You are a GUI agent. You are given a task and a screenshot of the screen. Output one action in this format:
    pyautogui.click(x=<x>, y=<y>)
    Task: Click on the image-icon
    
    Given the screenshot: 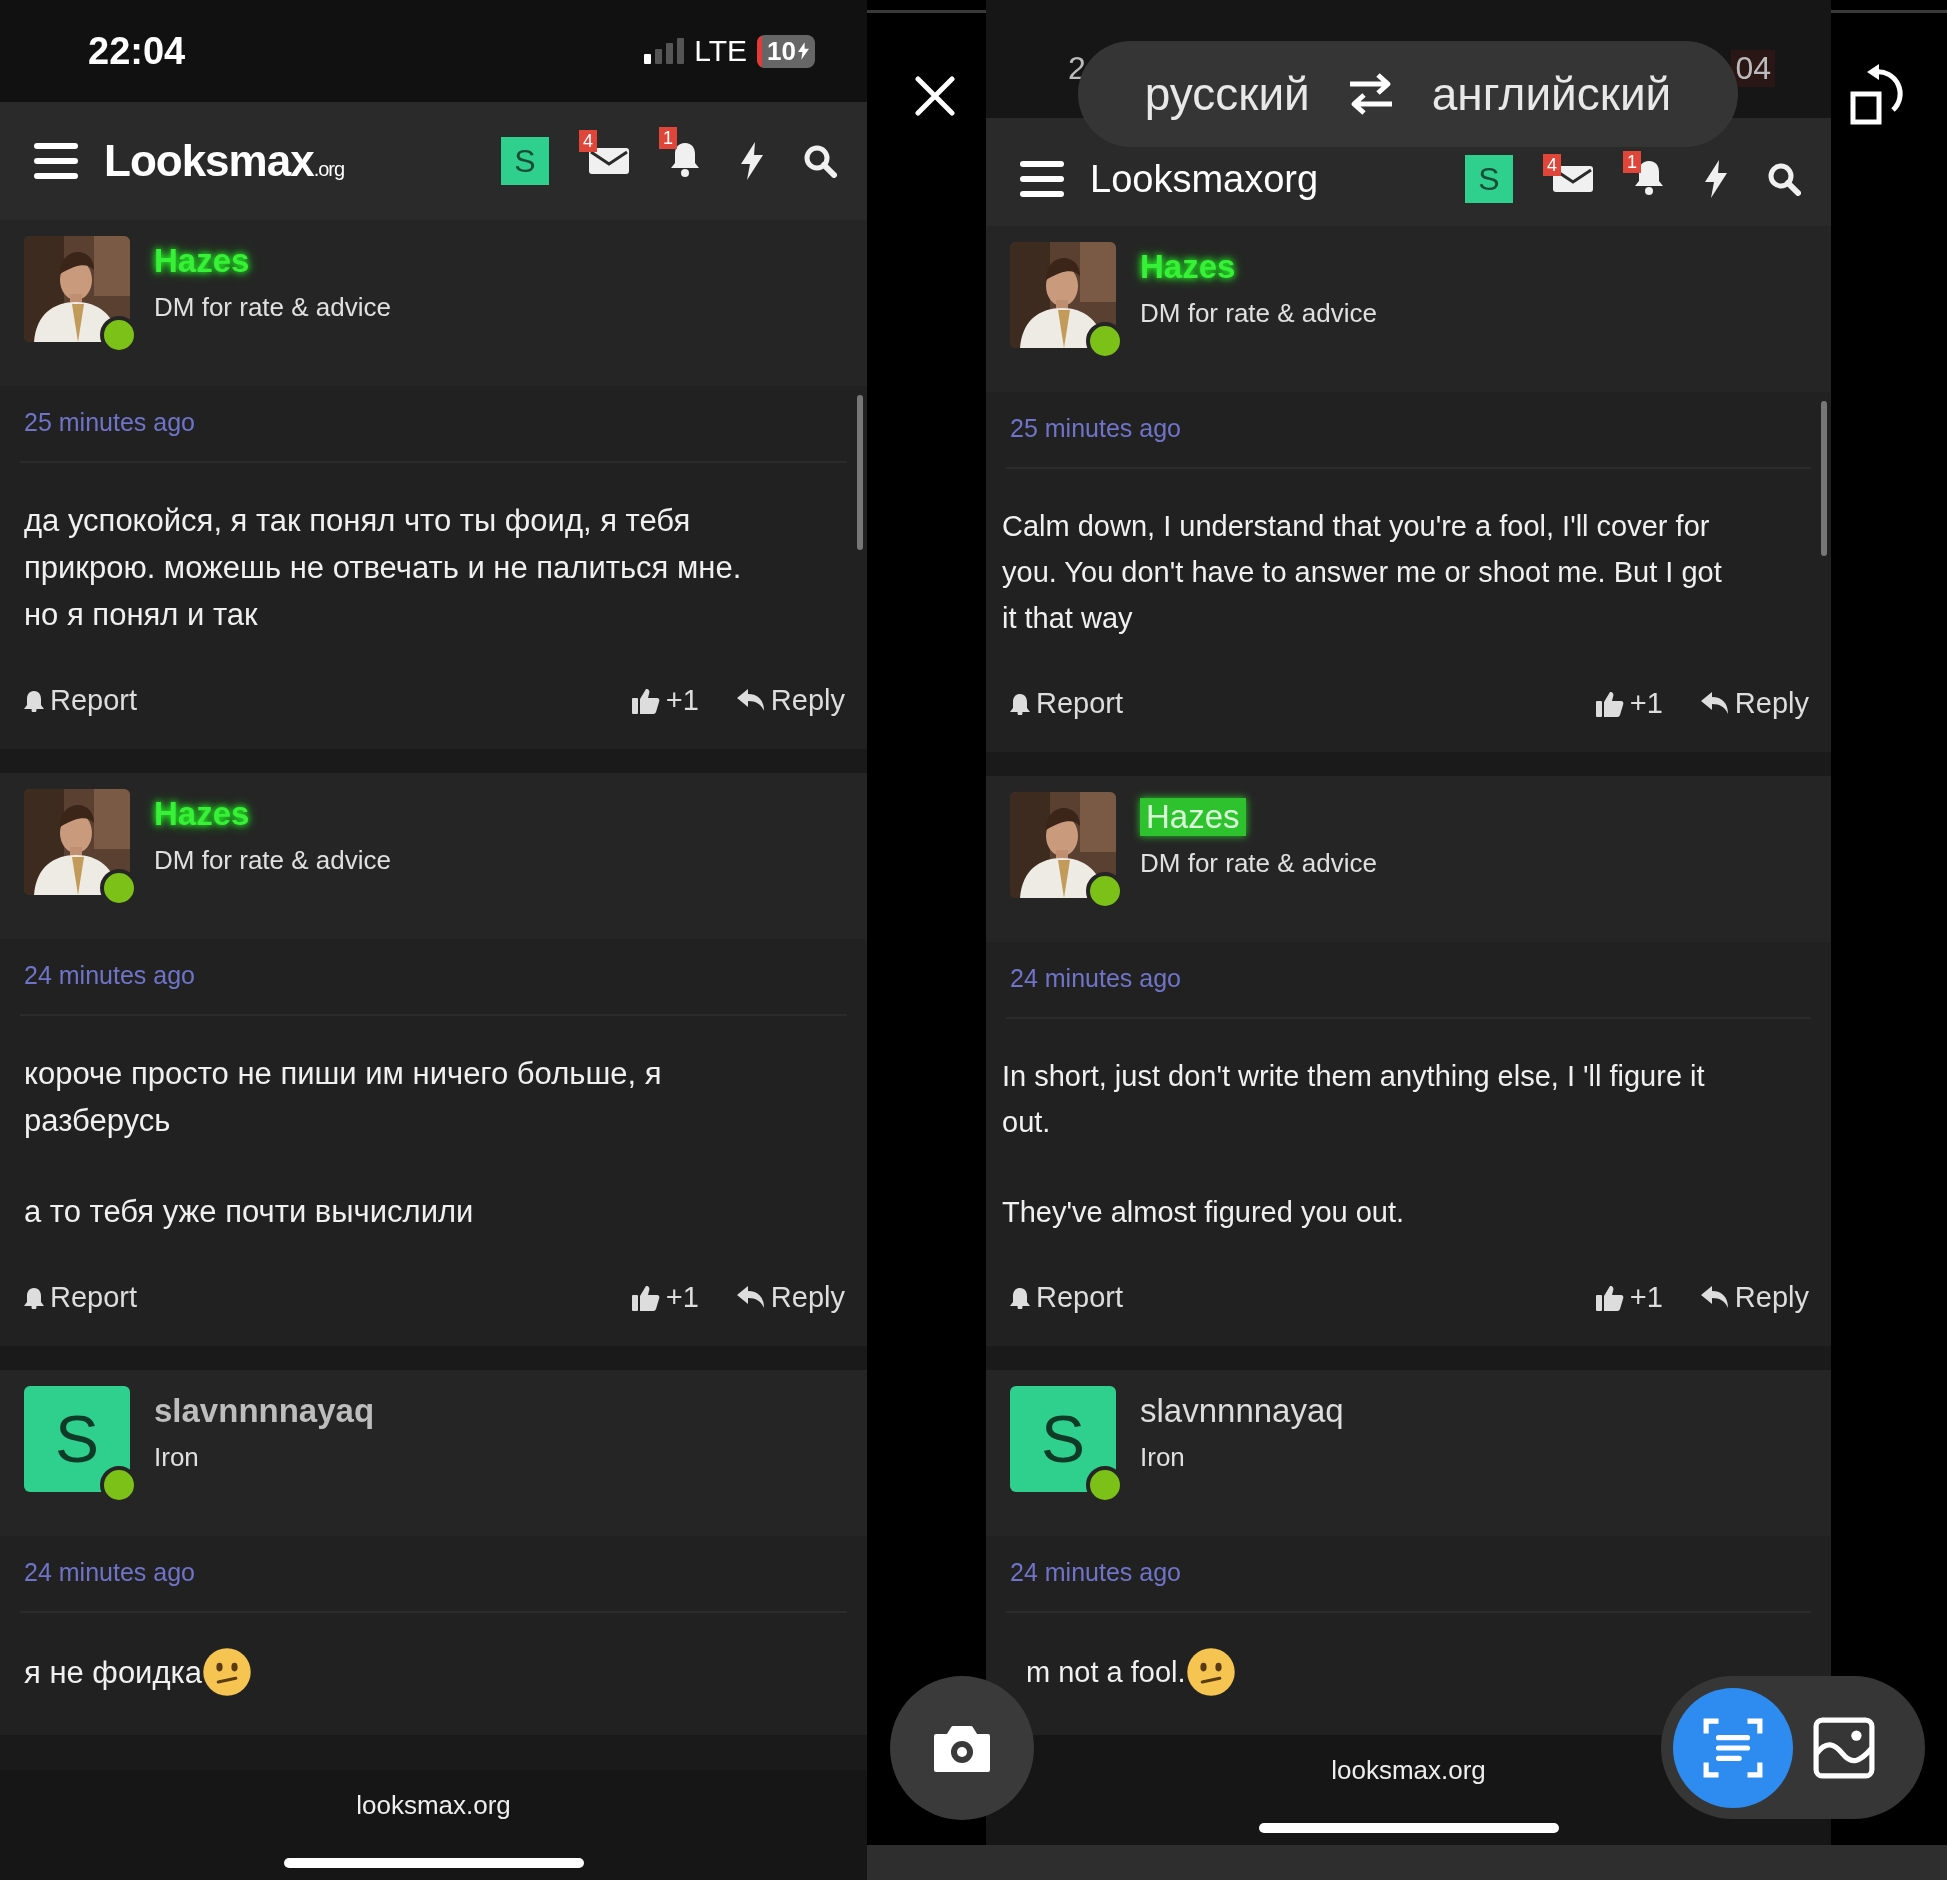 What is the action you would take?
    pyautogui.click(x=1844, y=1747)
    